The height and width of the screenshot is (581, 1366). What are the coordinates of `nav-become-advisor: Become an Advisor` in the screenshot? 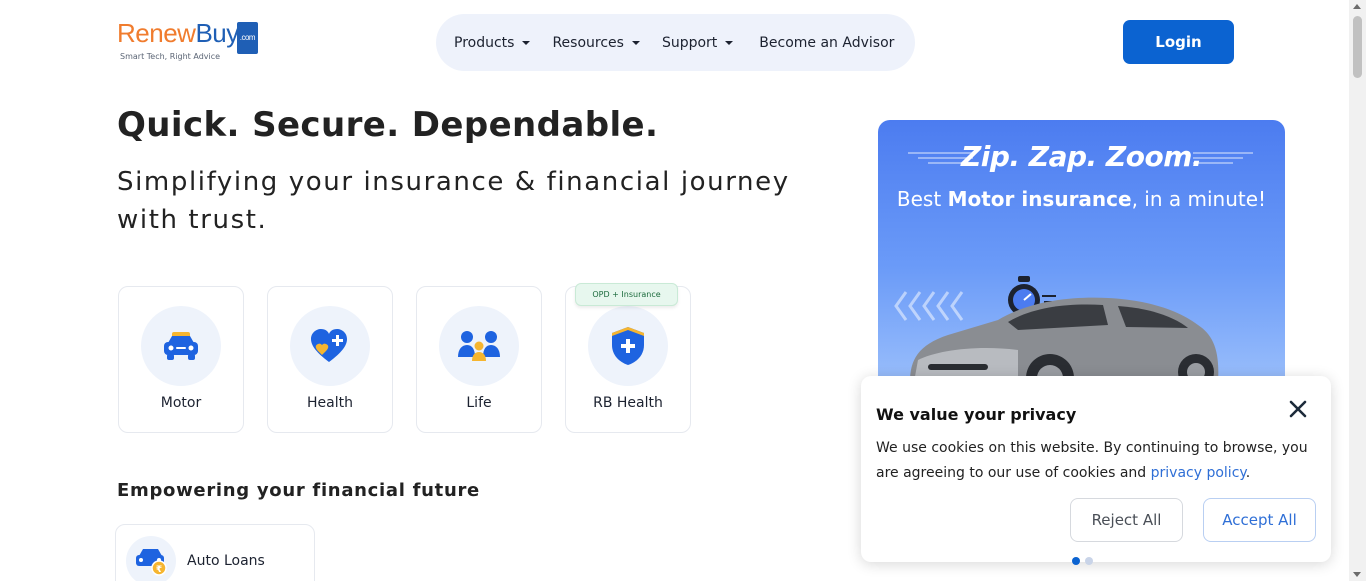 It's located at (826, 43).